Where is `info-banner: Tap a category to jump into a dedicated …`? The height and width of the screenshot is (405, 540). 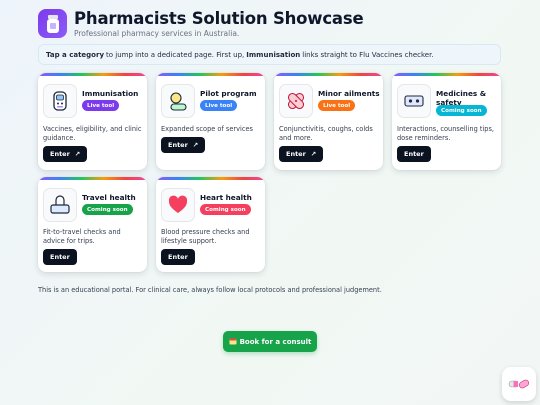
info-banner: Tap a category to jump into a dedicated … is located at coordinates (269, 54).